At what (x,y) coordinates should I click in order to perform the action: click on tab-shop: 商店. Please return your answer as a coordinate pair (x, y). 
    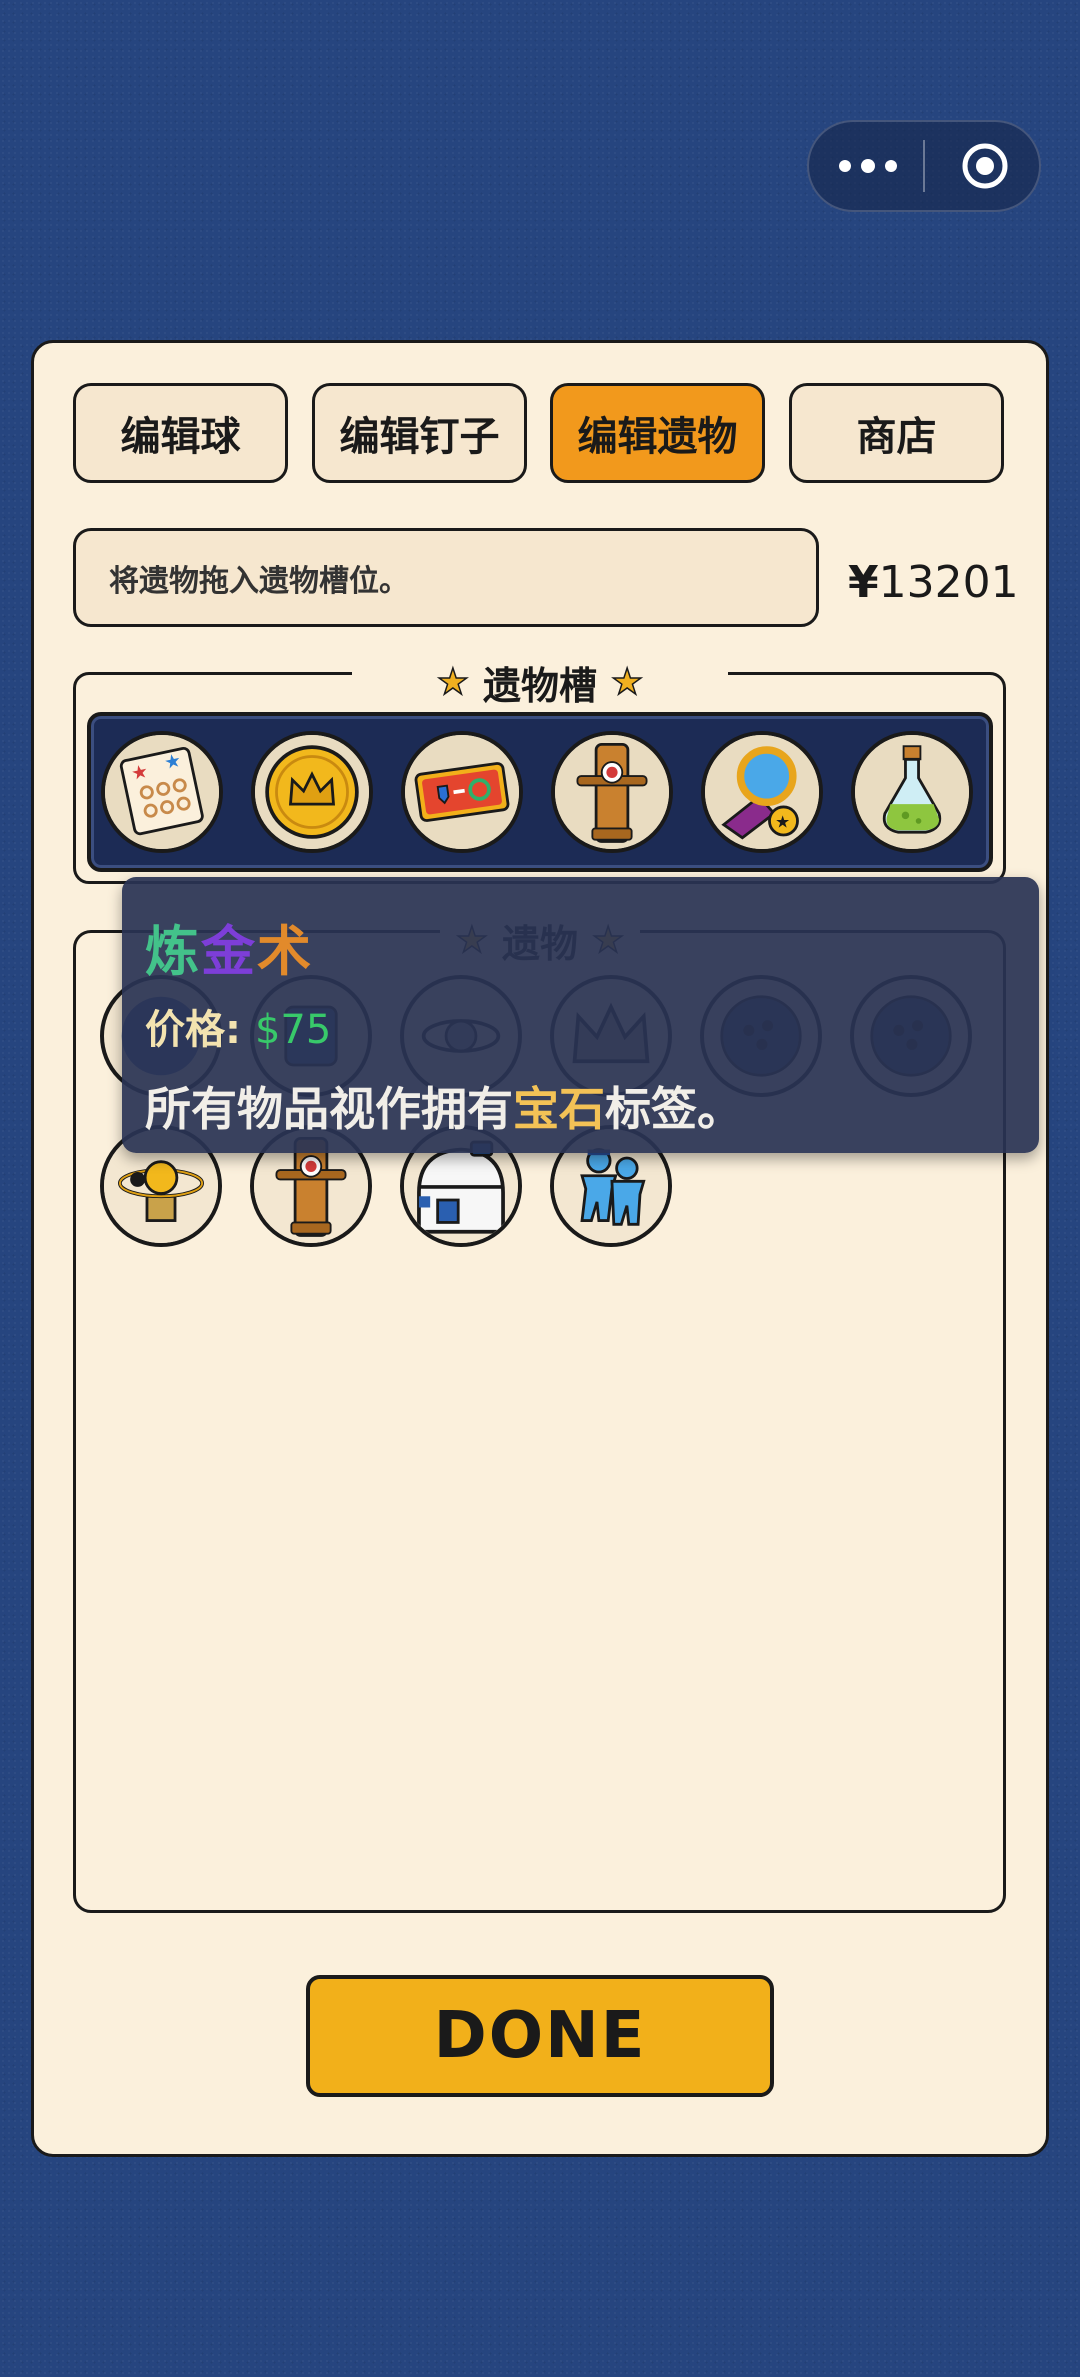
    Looking at the image, I should click on (896, 433).